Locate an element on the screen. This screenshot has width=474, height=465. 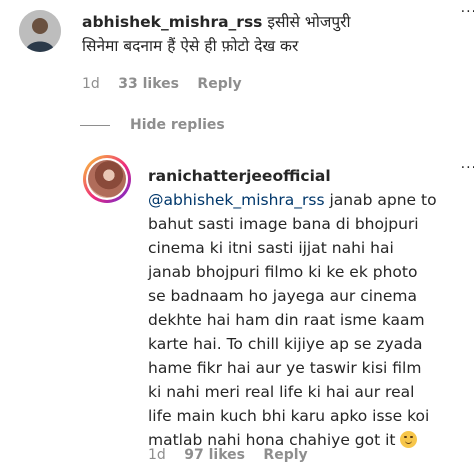
hide-replies-label: Hide replies is located at coordinates (177, 125).